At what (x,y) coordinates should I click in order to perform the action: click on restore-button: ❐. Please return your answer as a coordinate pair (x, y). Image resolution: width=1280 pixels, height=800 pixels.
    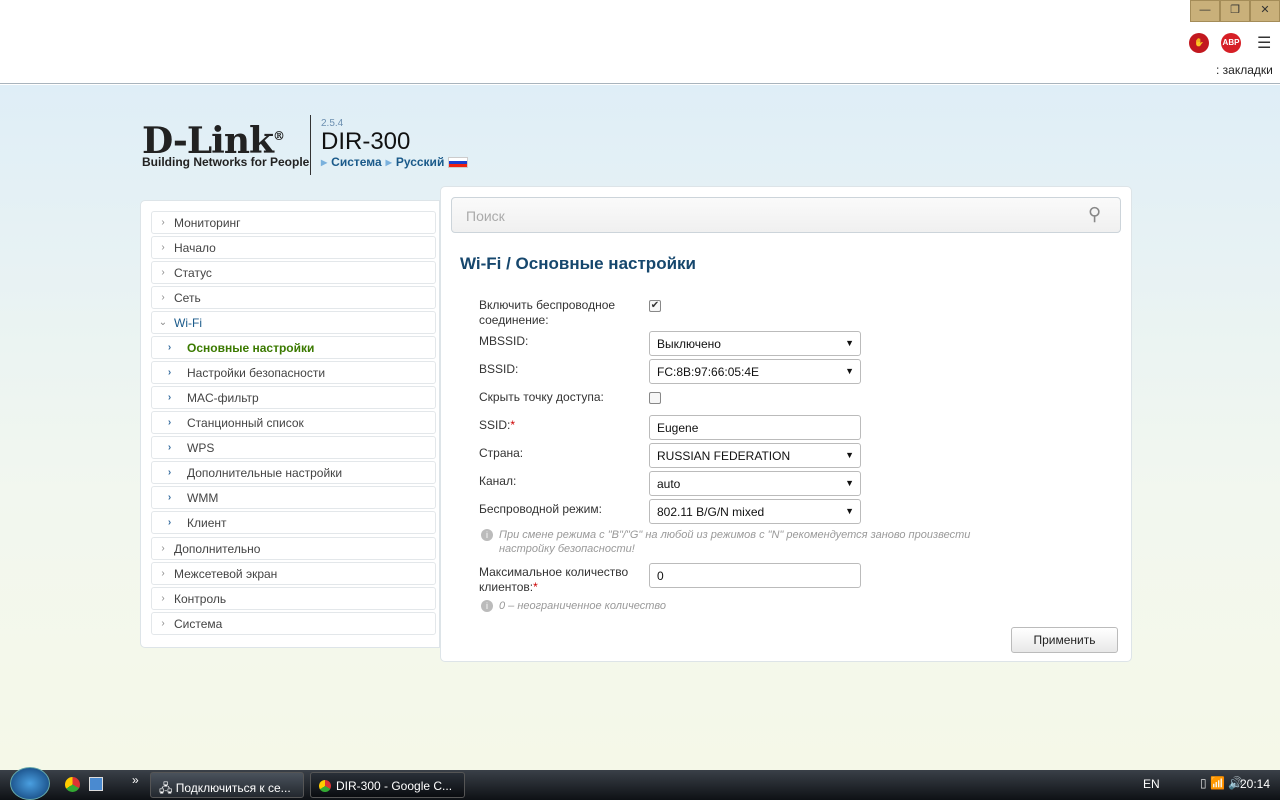
    Looking at the image, I should click on (1235, 11).